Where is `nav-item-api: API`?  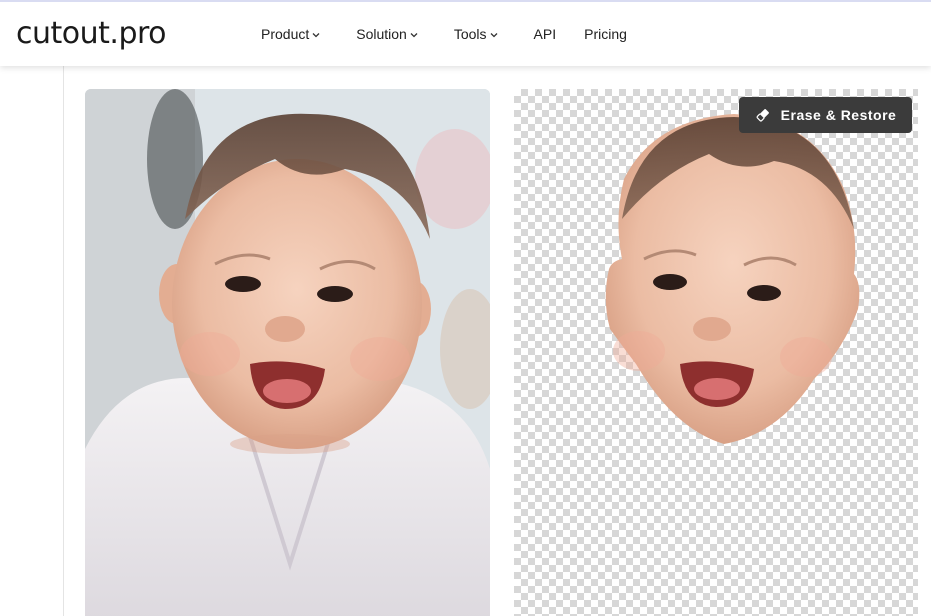
nav-item-api: API is located at coordinates (545, 34).